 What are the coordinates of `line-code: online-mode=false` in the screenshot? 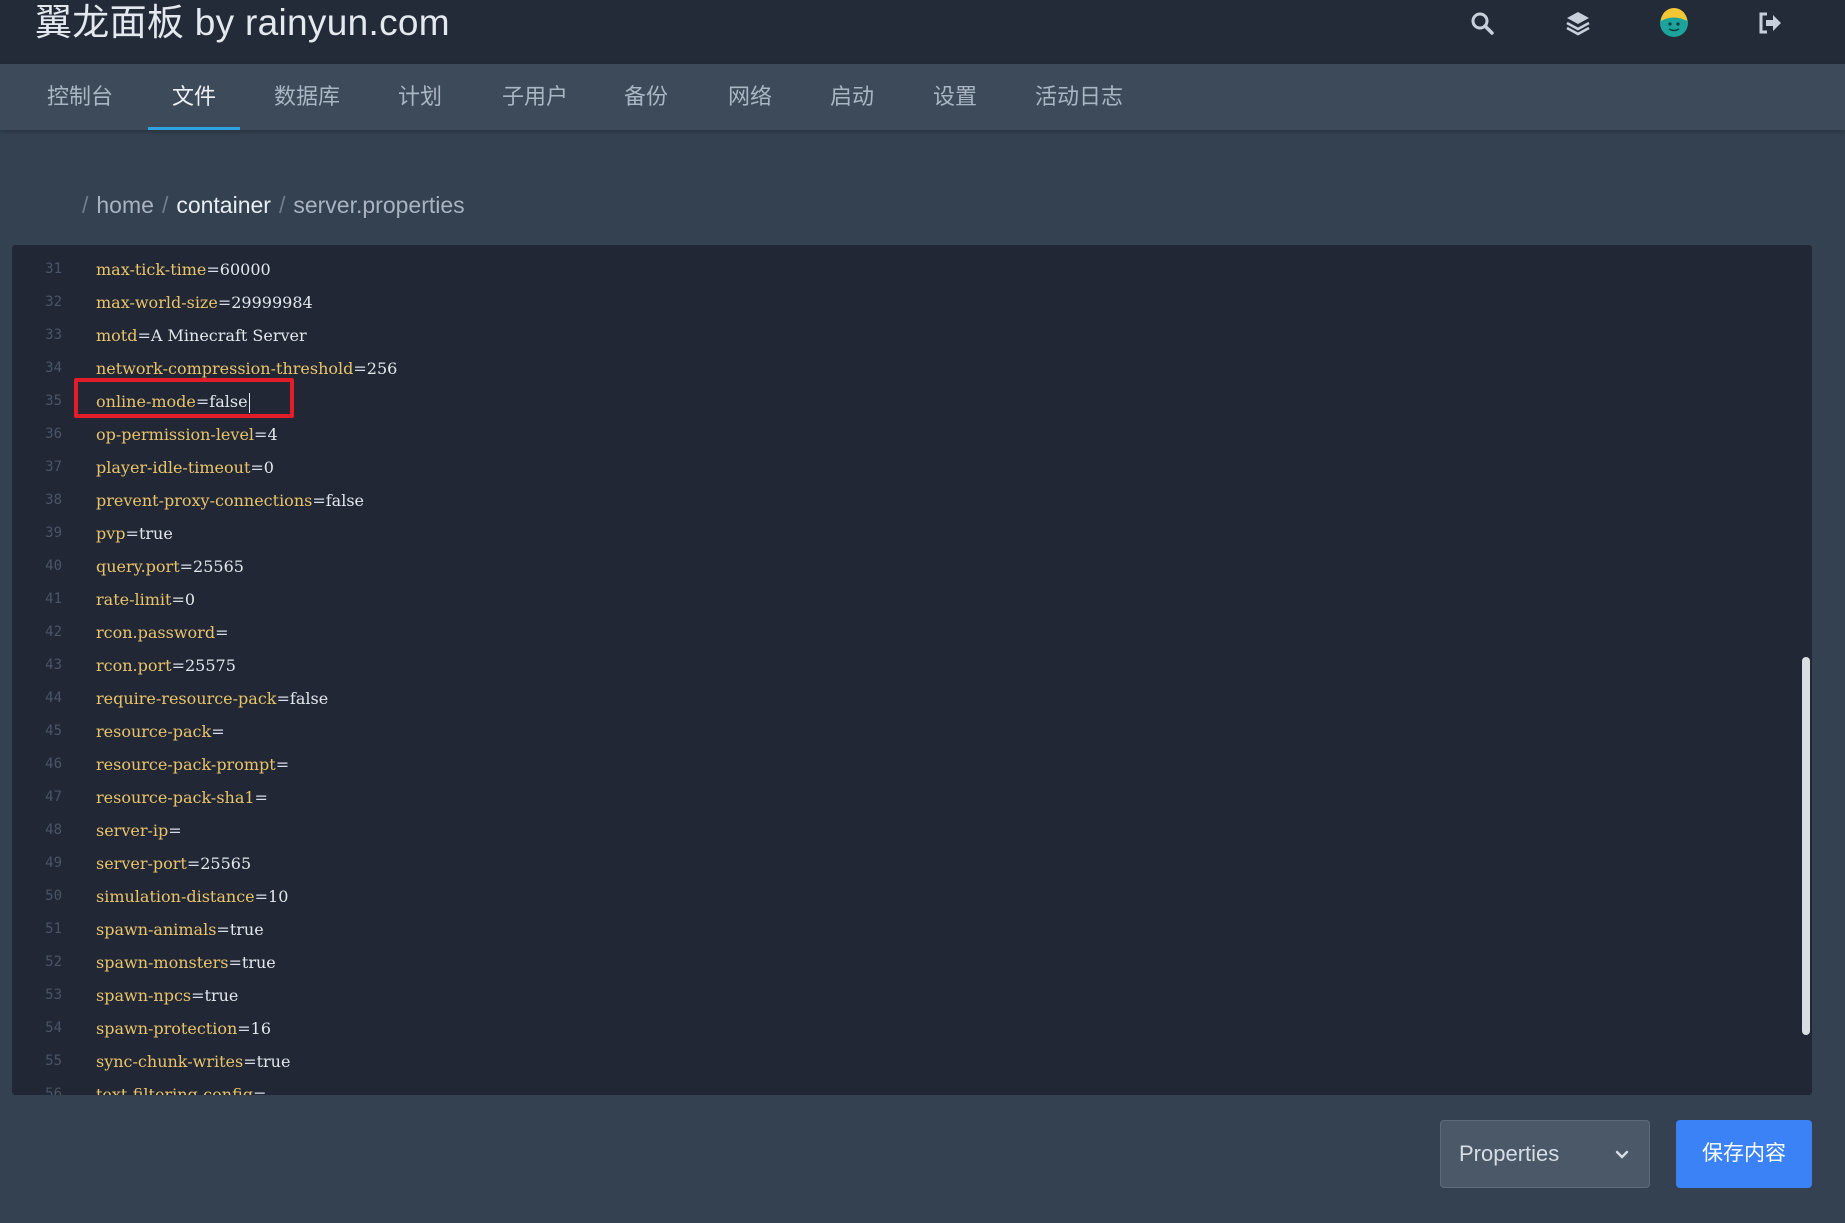 It's located at (173, 401).